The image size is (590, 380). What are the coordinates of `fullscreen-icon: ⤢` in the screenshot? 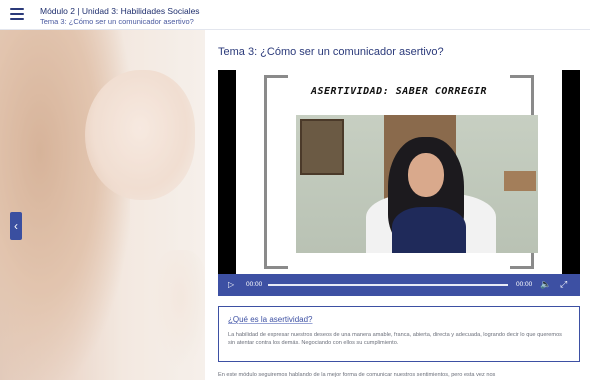 It's located at (563, 284).